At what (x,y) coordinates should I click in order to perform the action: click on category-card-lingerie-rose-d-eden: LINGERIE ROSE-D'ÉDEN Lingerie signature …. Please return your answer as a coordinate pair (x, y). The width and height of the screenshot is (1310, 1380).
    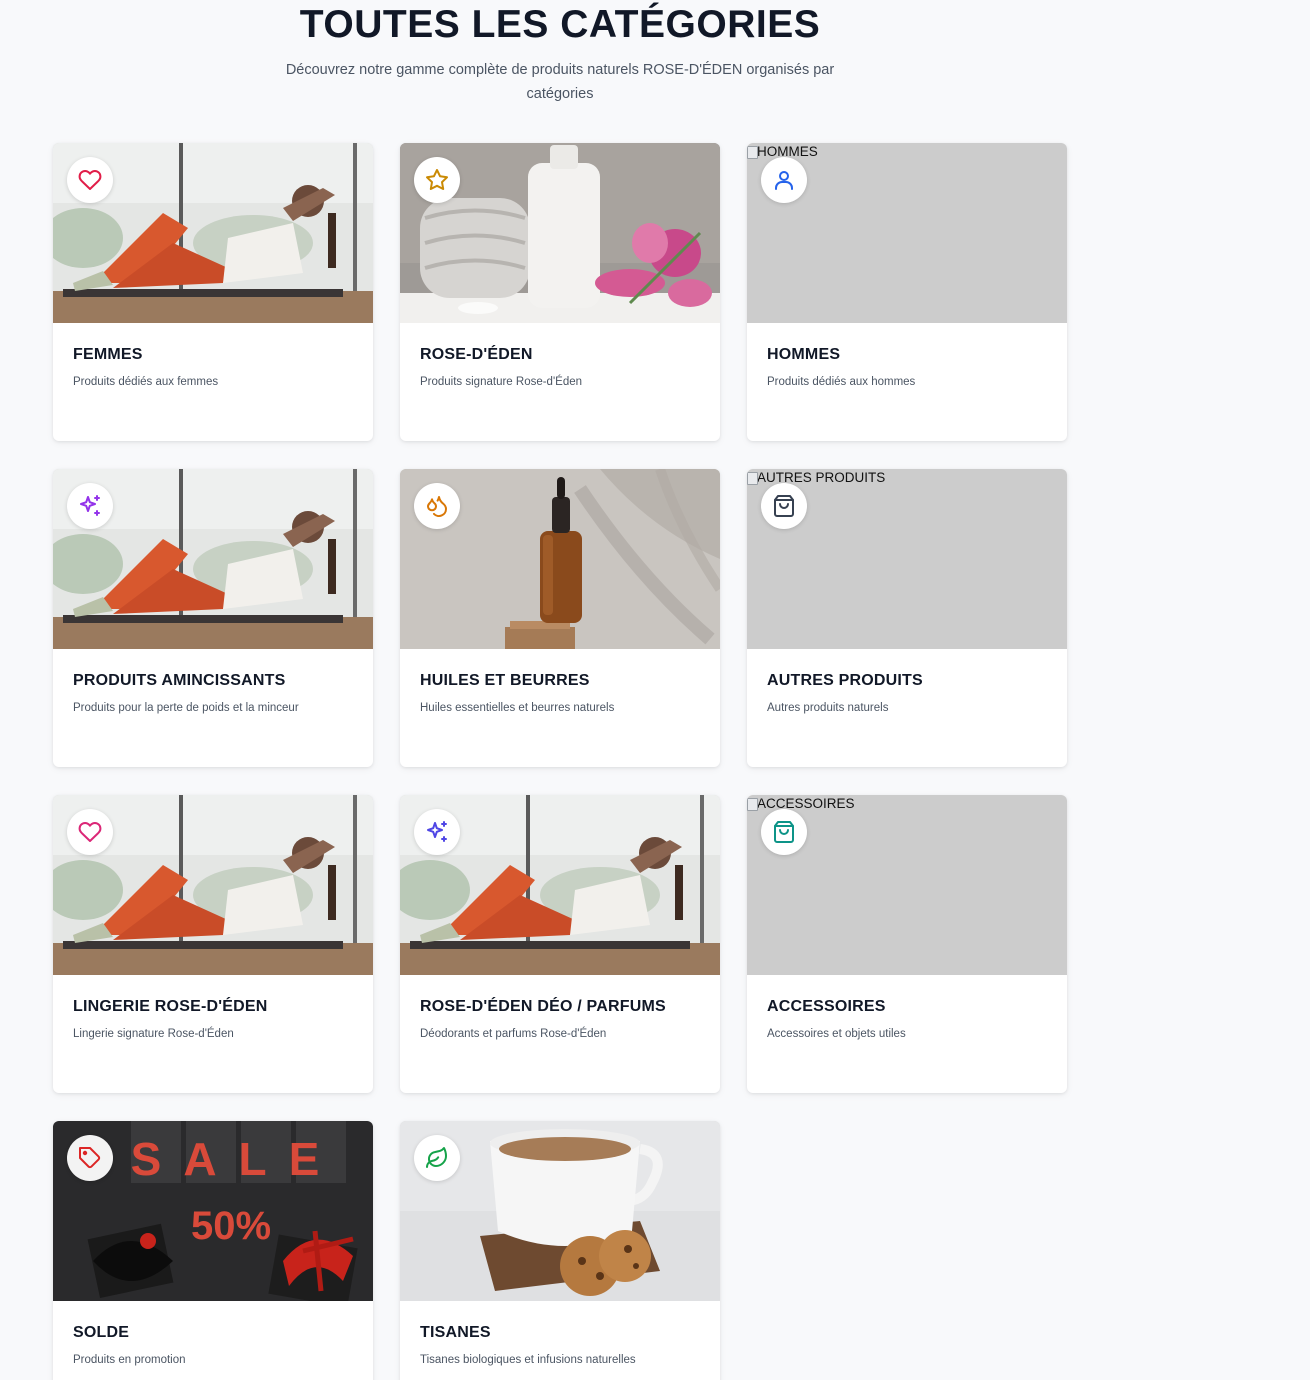
    Looking at the image, I should click on (213, 944).